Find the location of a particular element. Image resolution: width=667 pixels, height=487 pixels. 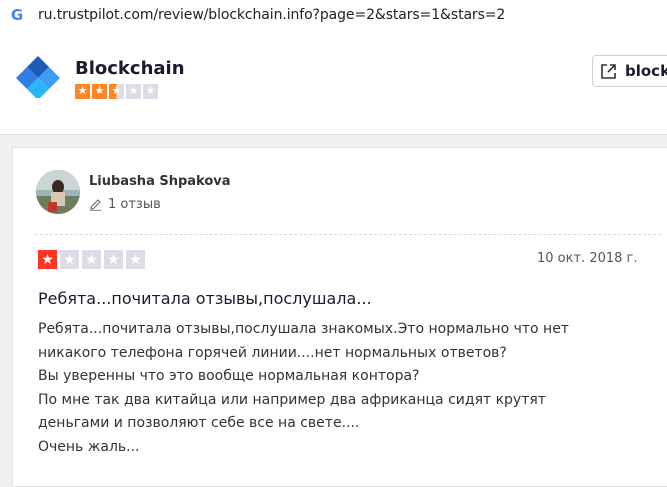

divider is located at coordinates (348, 234).